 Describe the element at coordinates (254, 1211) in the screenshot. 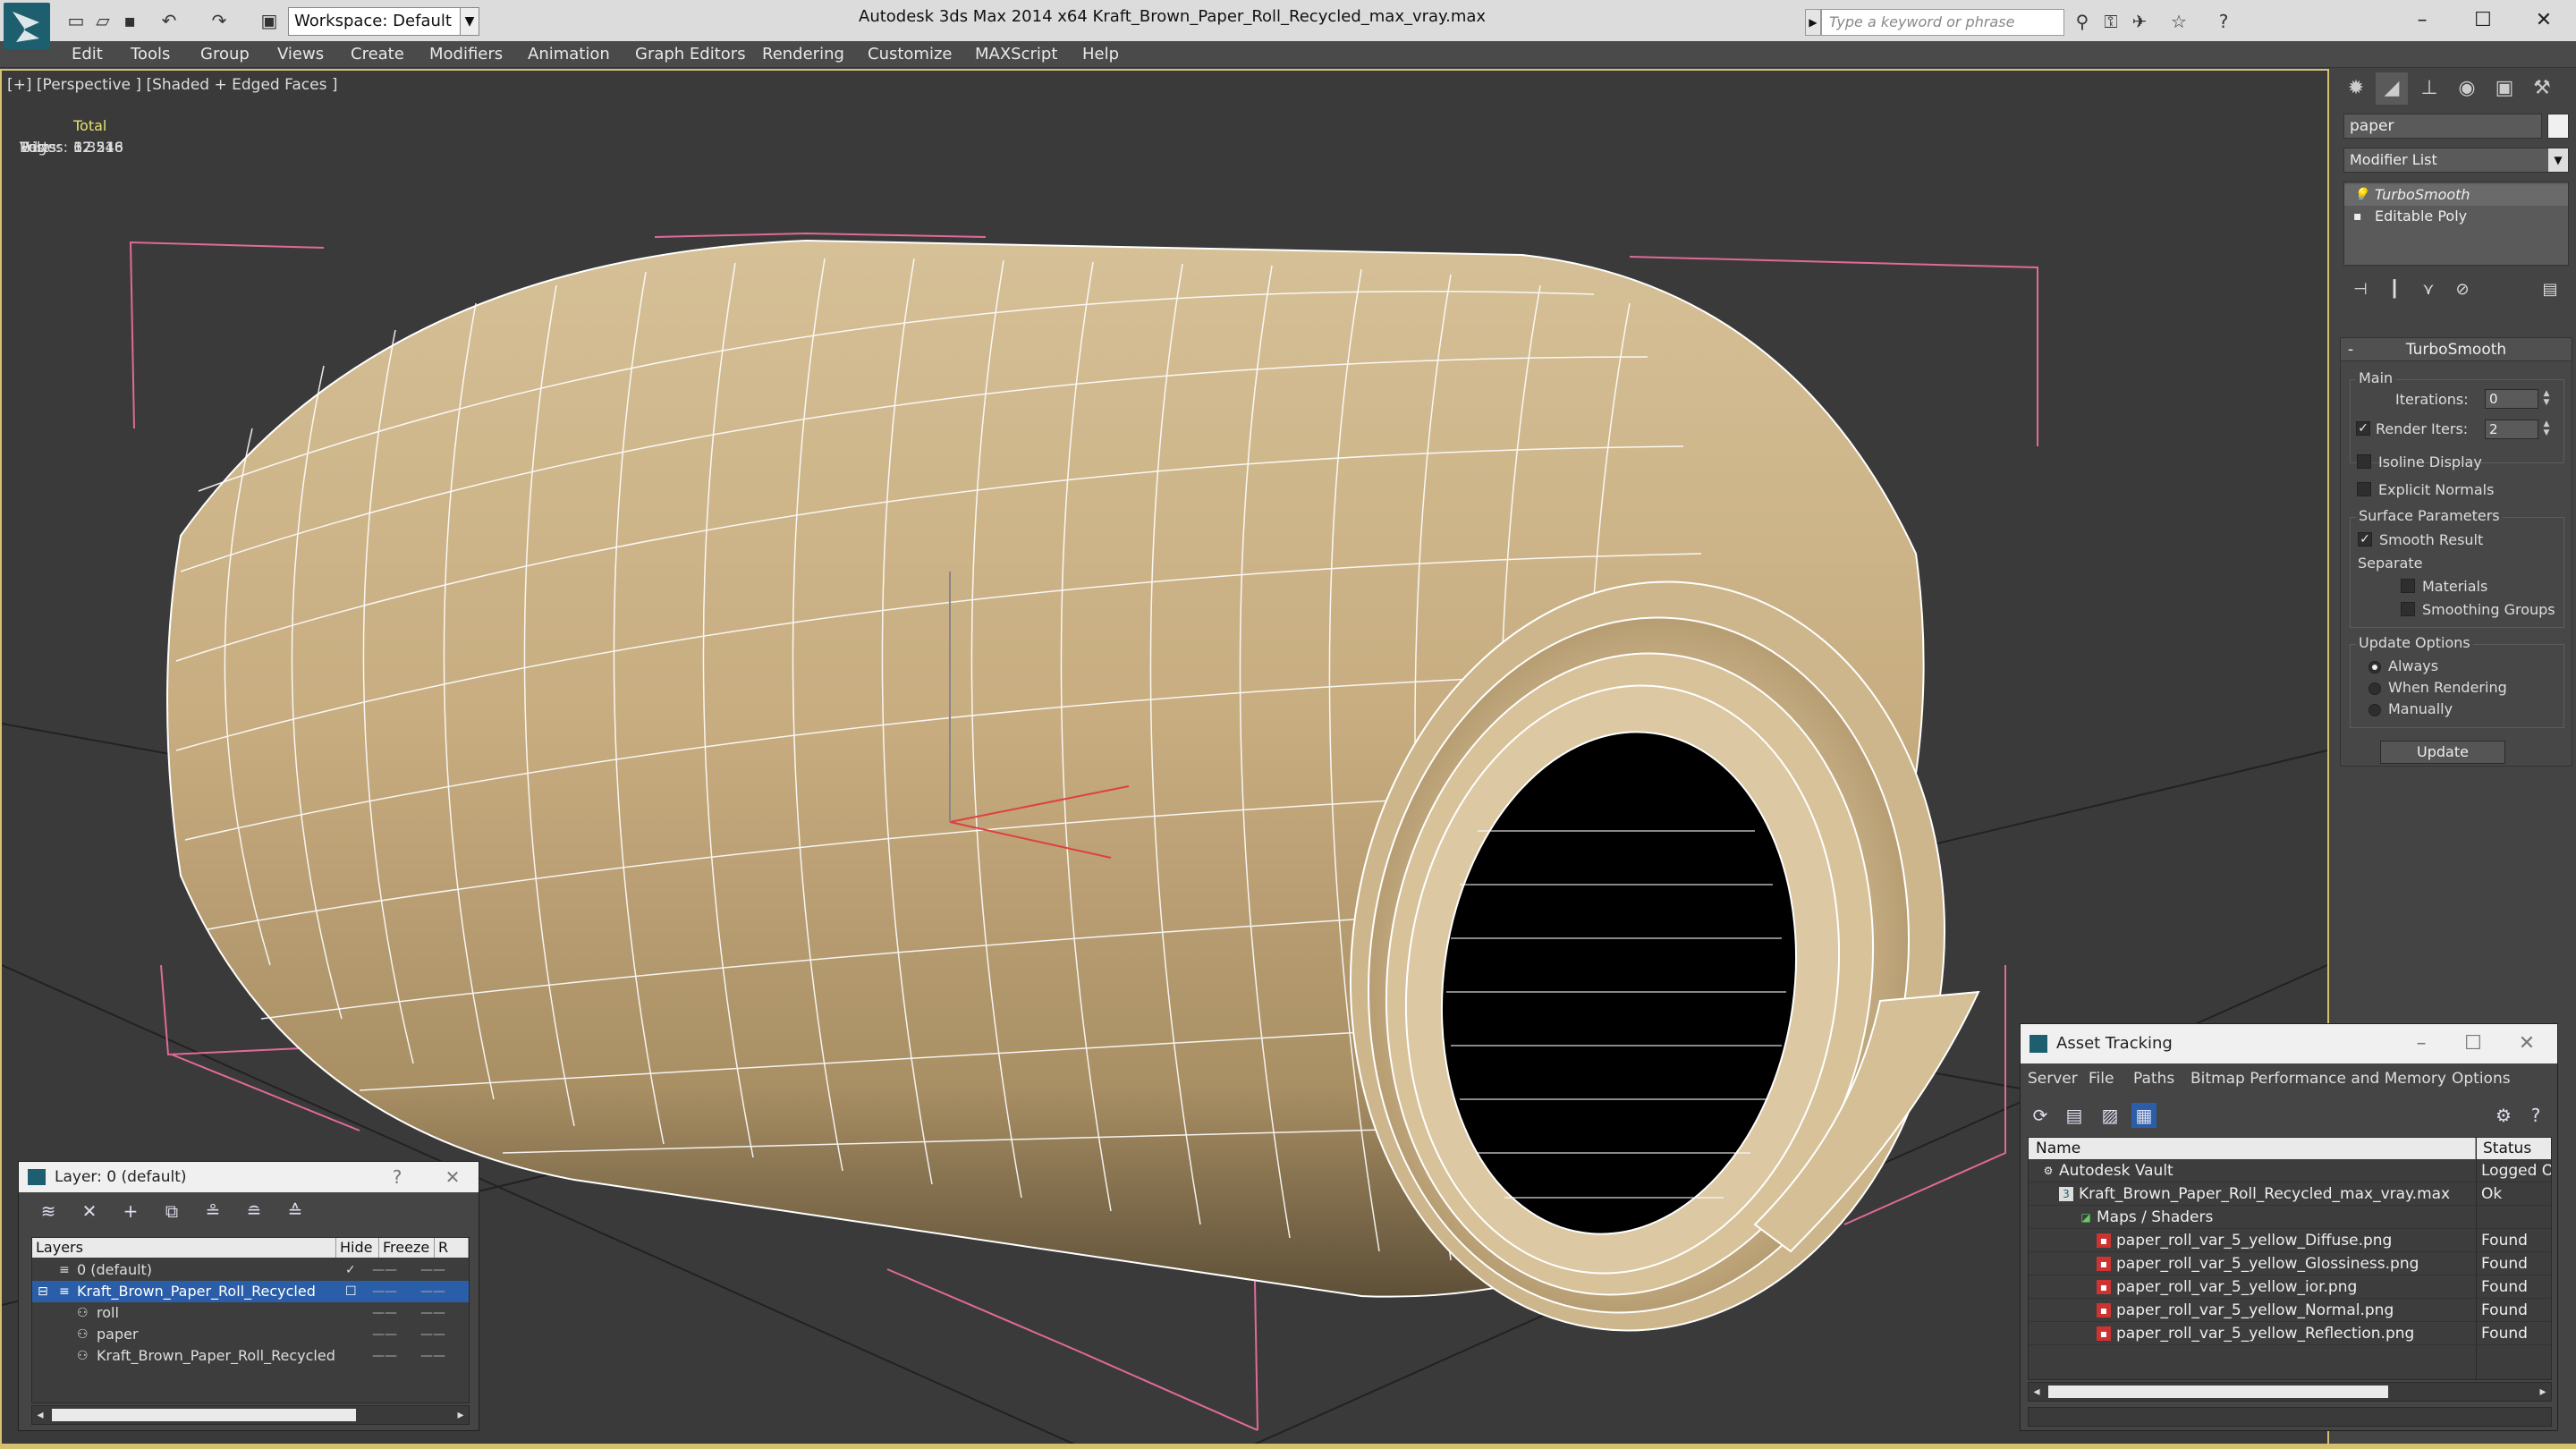

I see `hide-all-icon: ≘` at that location.